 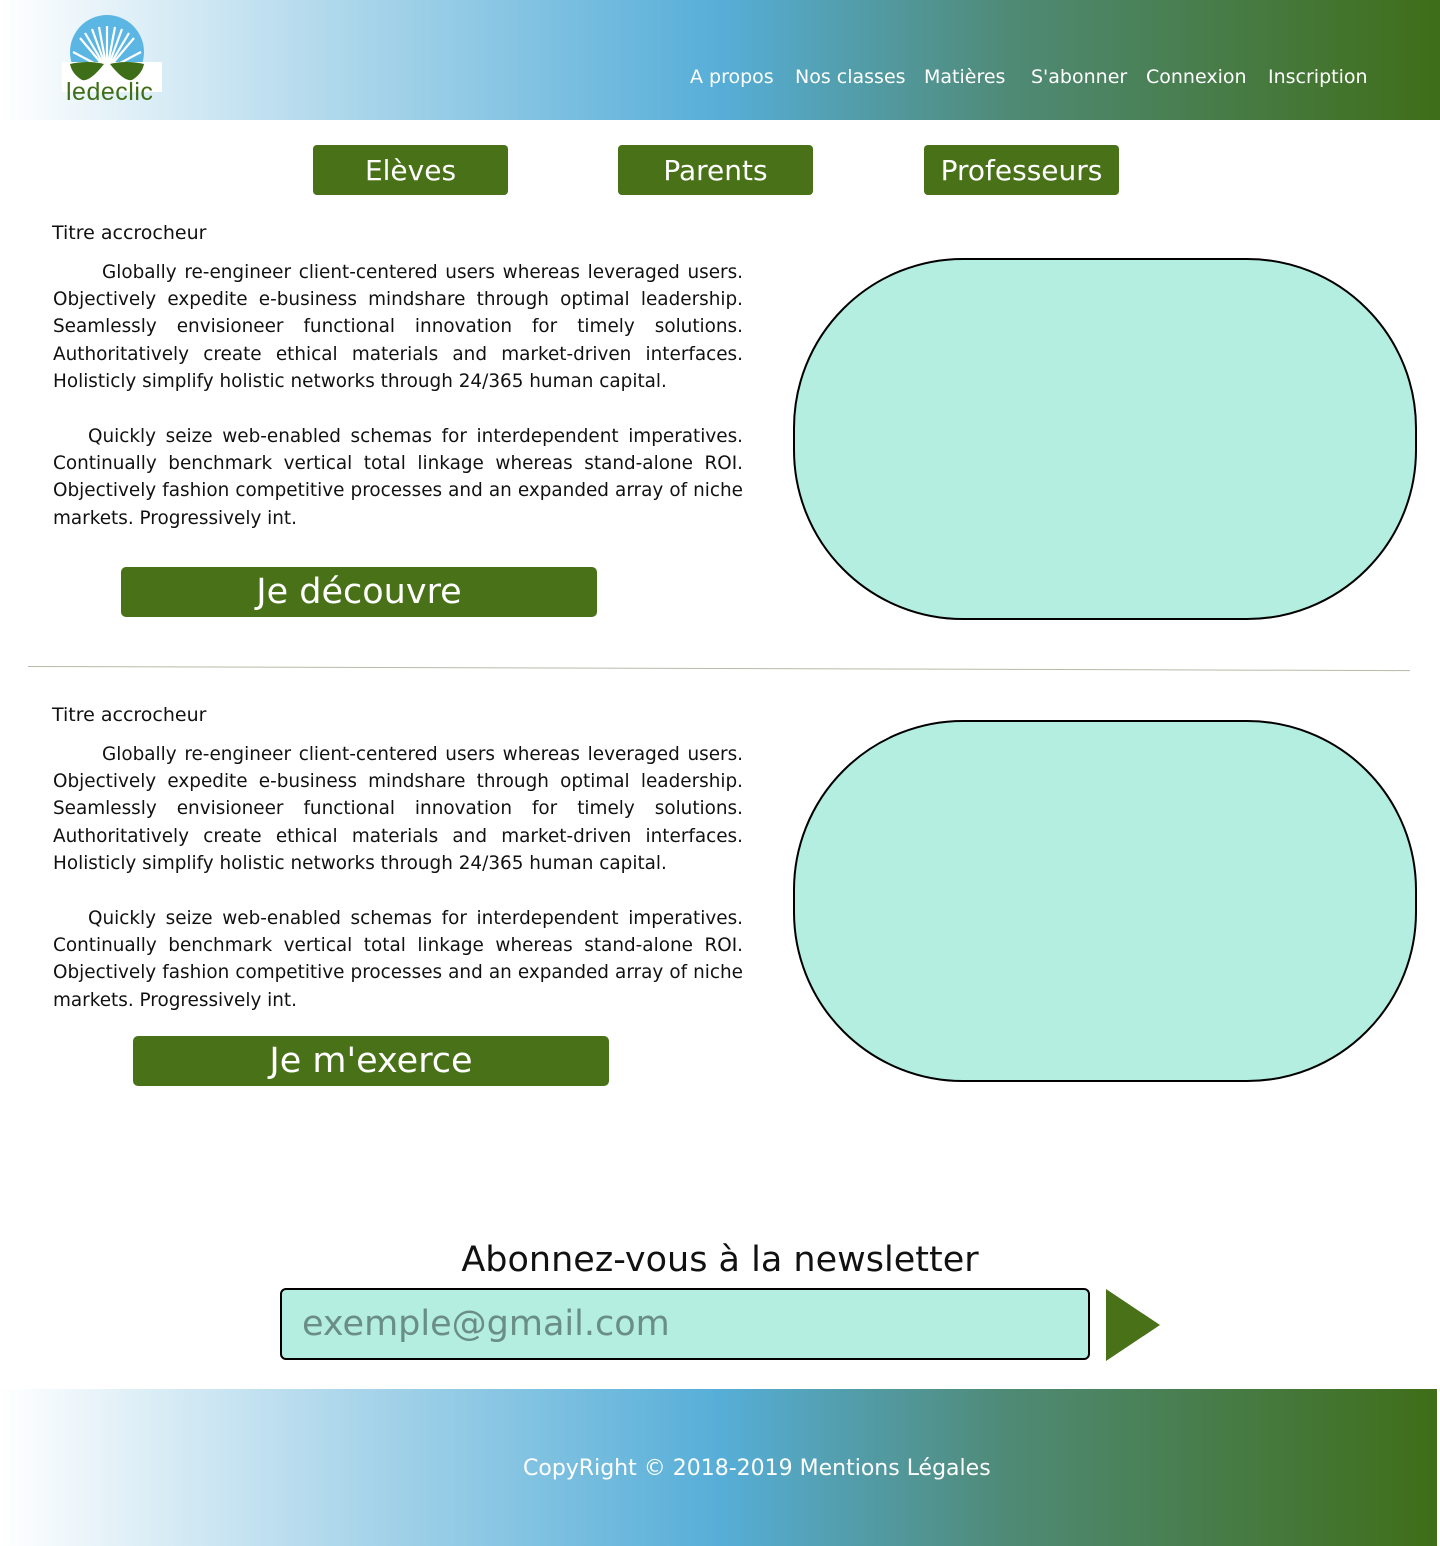 I want to click on section-2-image-placeholder, so click(x=1105, y=901).